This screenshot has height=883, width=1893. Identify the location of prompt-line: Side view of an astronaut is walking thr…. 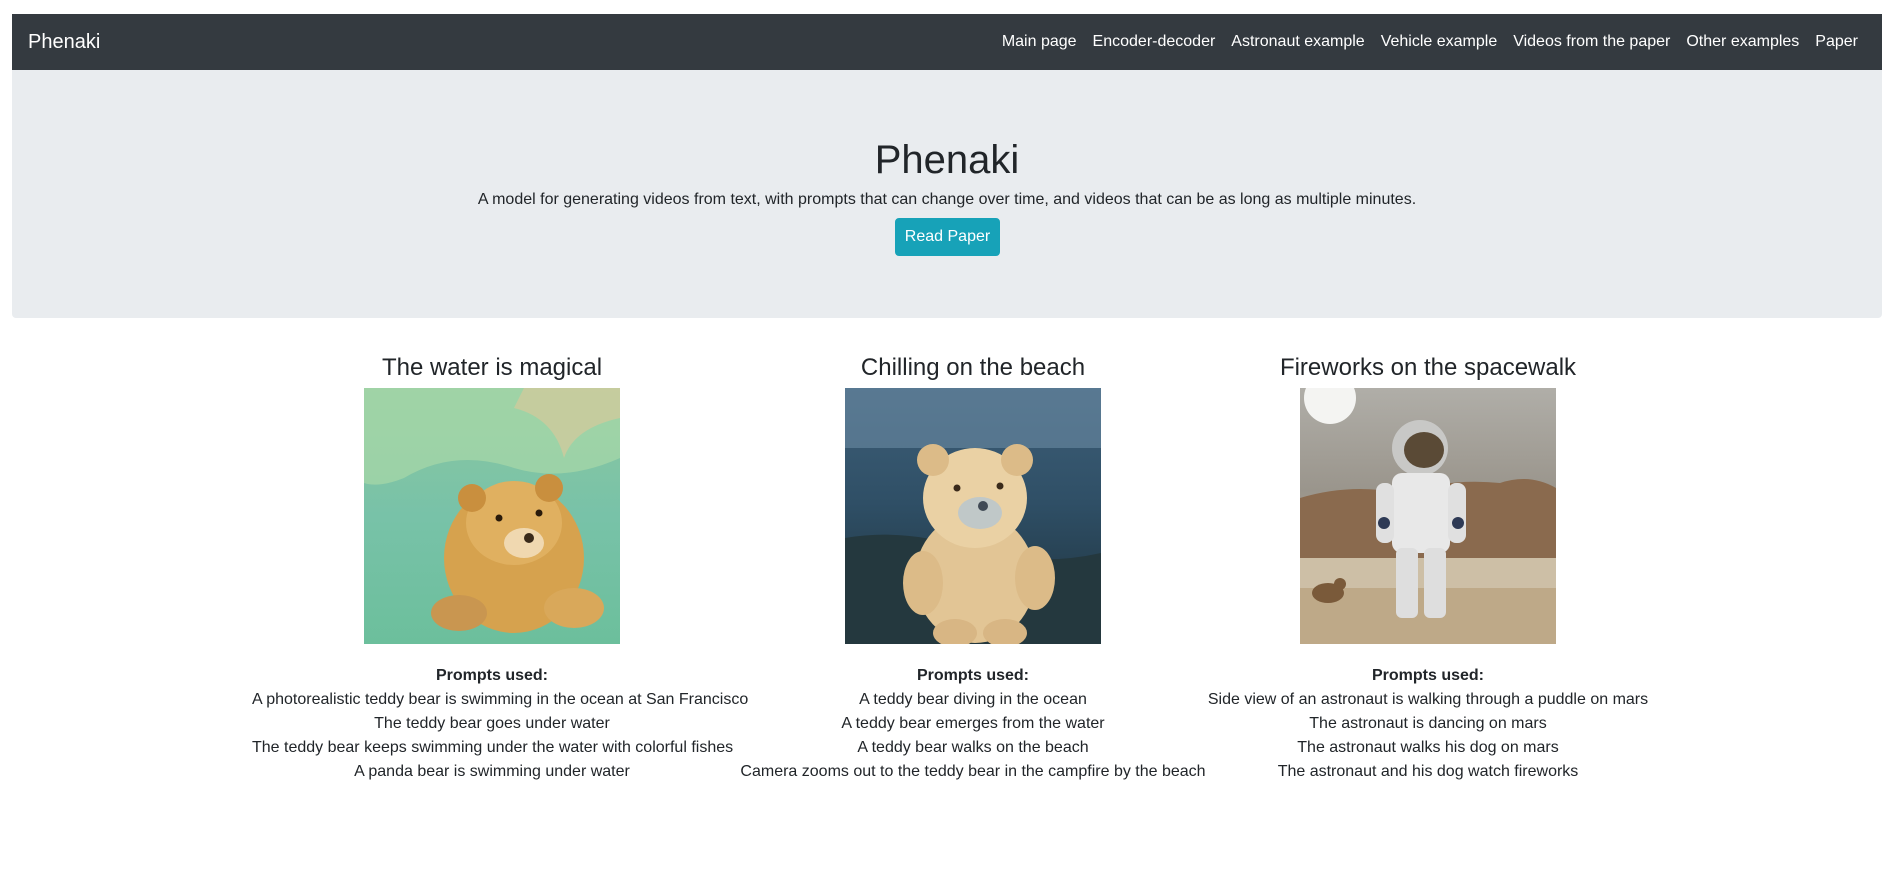
(1428, 699).